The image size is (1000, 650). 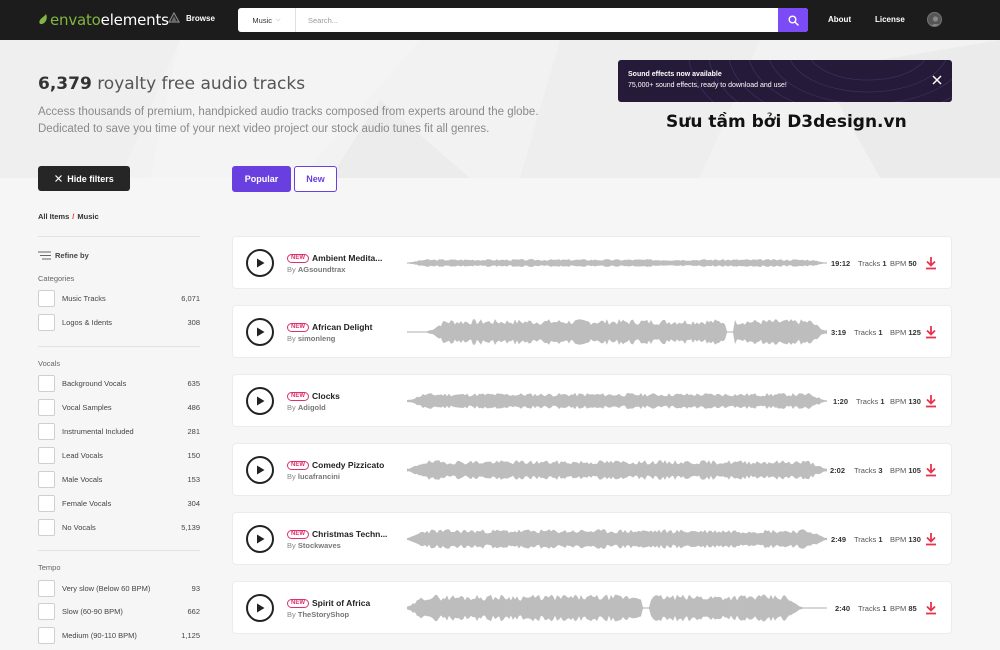 I want to click on envato-elements-logo: envatoelements, so click(x=103, y=20).